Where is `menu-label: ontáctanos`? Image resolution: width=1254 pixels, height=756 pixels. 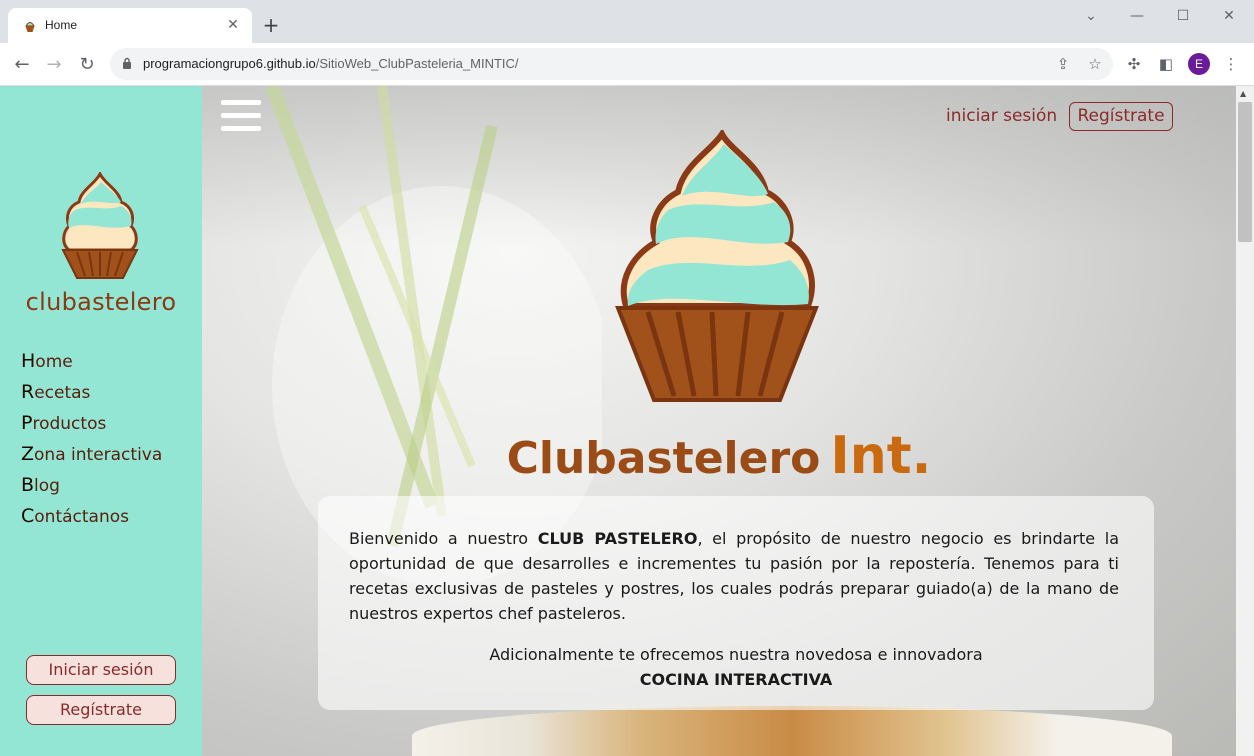
menu-label: ontáctanos is located at coordinates (82, 517).